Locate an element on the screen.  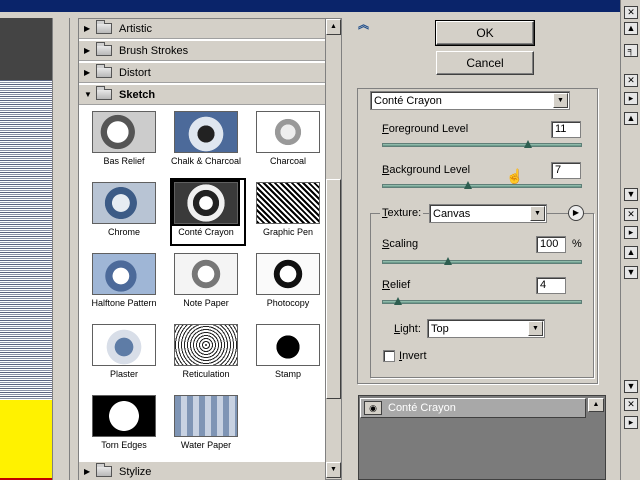
hand-cursor-icon: ☝ is located at coordinates (515, 176).